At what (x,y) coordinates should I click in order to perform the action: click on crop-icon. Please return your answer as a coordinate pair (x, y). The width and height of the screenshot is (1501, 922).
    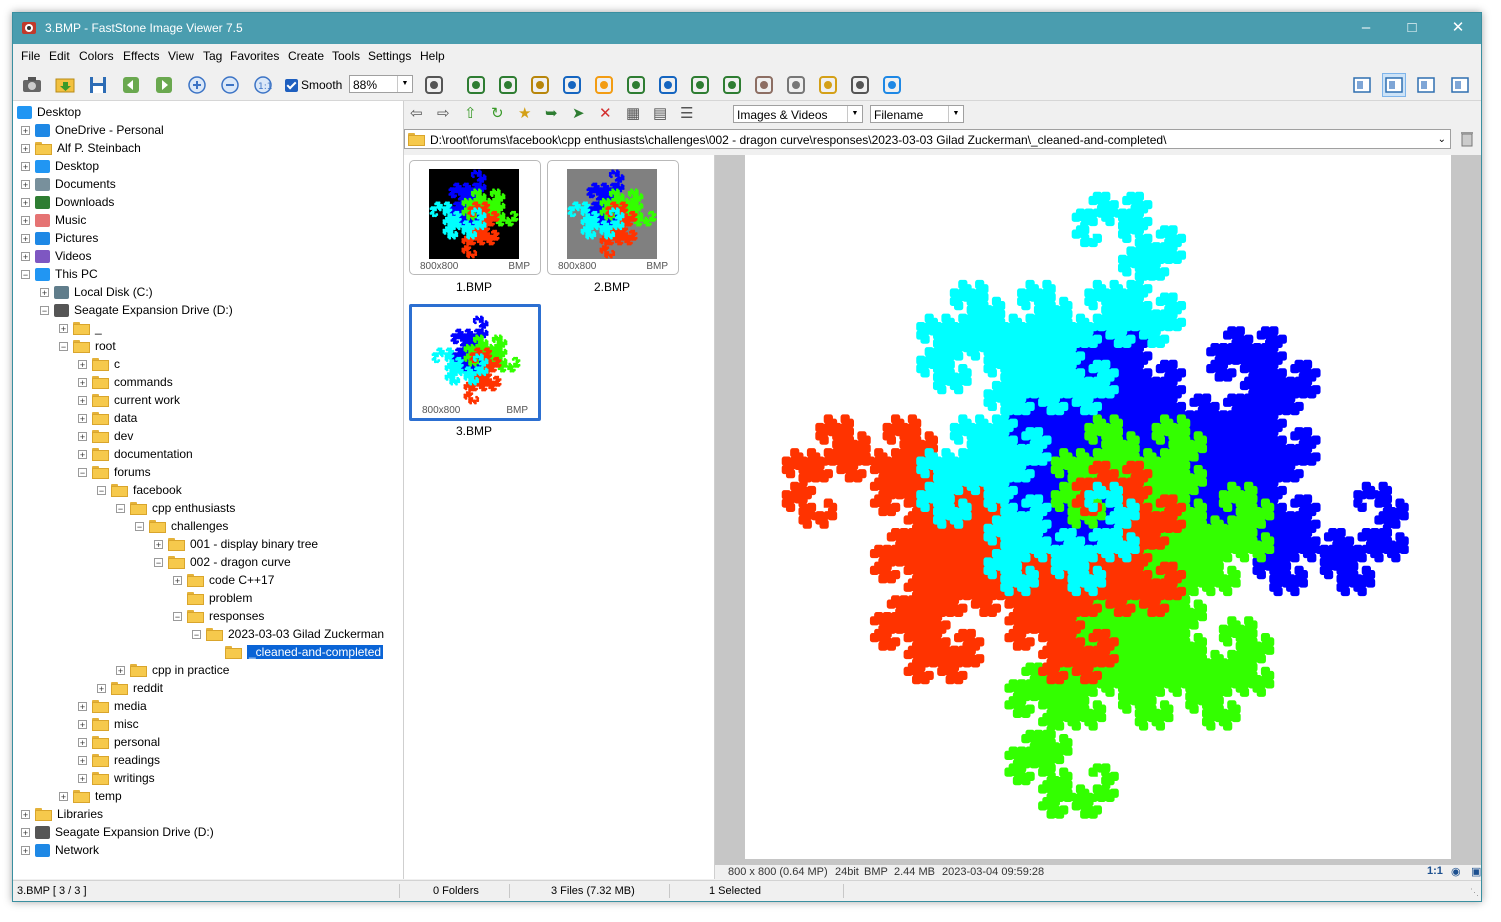
    Looking at the image, I should click on (540, 85).